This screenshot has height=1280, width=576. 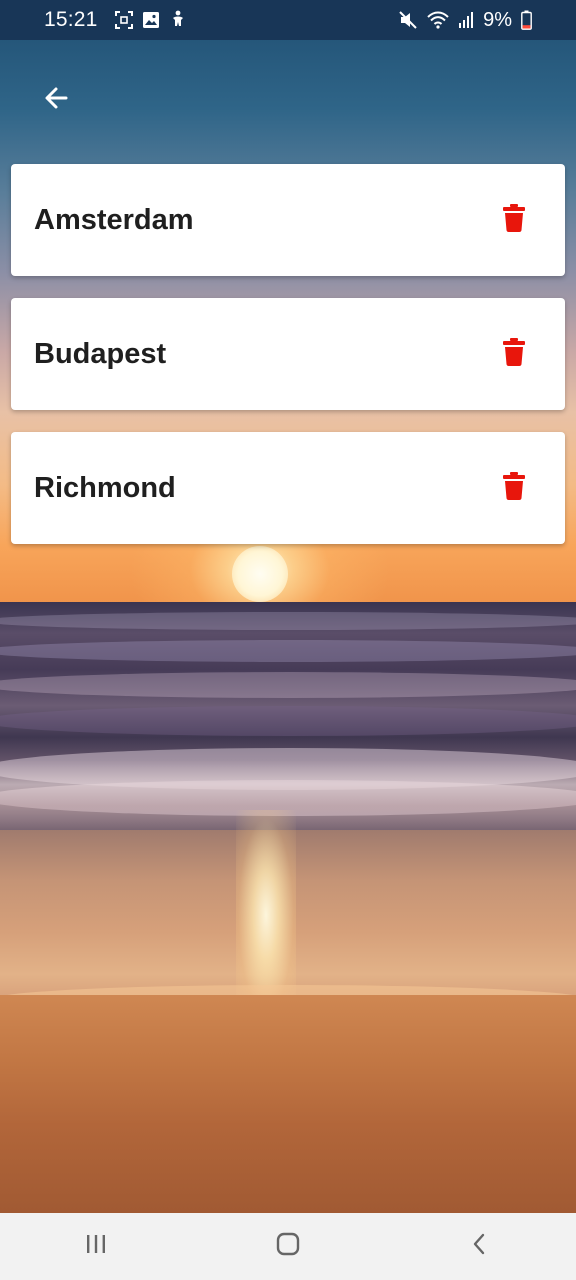 I want to click on back-icon, so click(x=480, y=1246).